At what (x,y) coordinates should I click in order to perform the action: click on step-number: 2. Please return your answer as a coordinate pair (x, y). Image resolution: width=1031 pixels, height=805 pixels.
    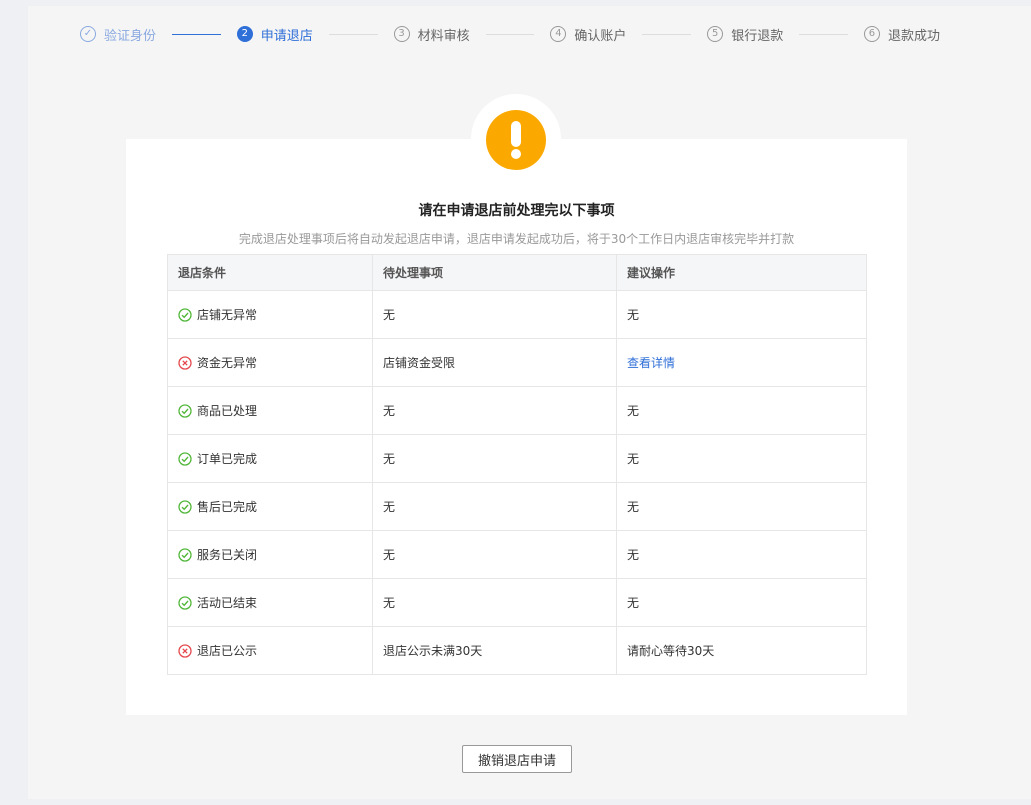
    Looking at the image, I should click on (244, 34).